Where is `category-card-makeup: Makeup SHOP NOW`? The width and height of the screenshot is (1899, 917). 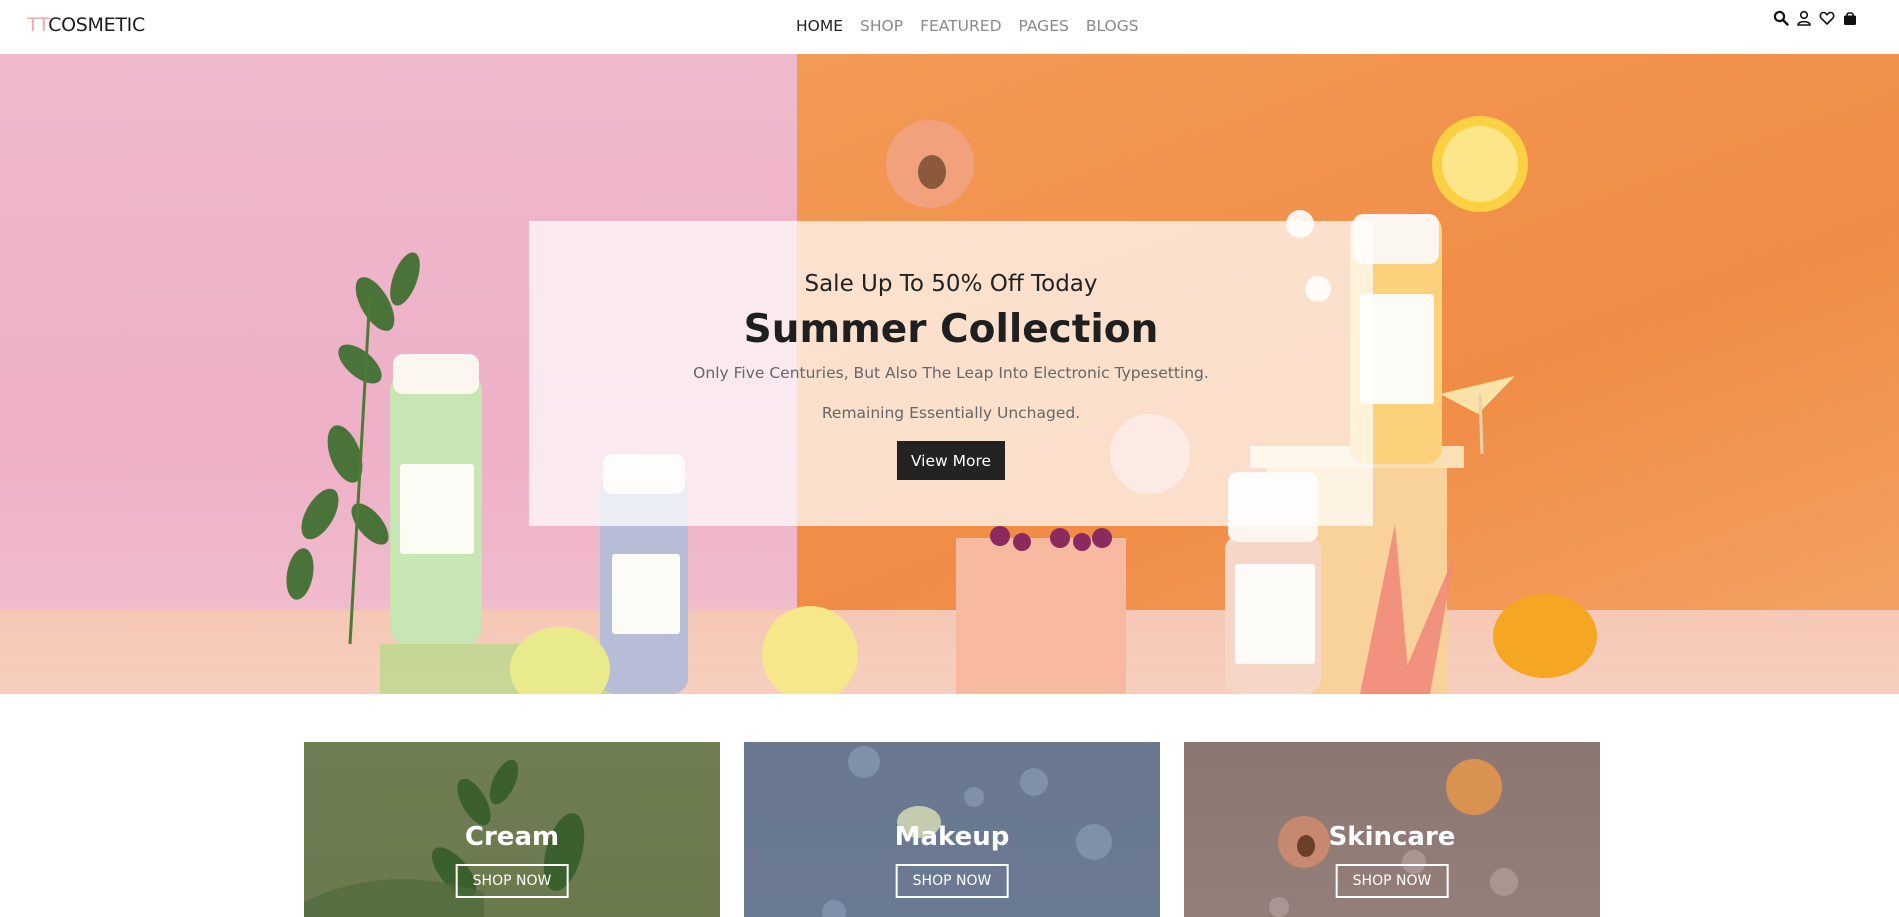
category-card-makeup: Makeup SHOP NOW is located at coordinates (952, 829).